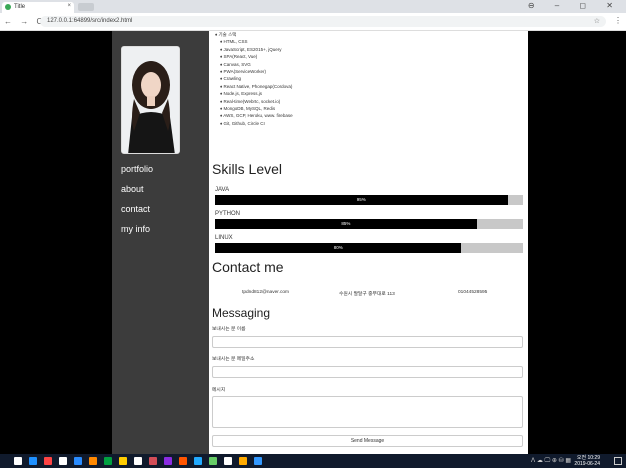 Image resolution: width=626 pixels, height=468 pixels. I want to click on nav-link-my-info: my info, so click(137, 233).